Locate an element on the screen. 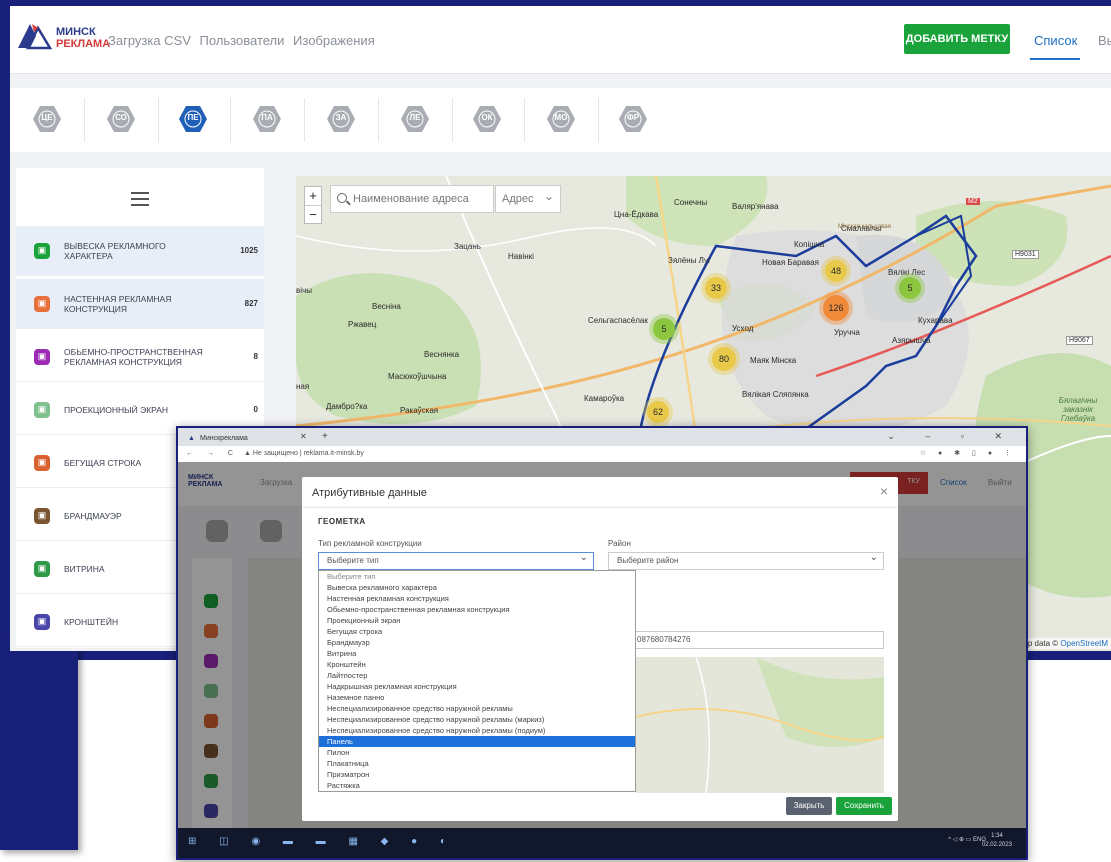  url-security-text: Не защищено is located at coordinates (275, 453).